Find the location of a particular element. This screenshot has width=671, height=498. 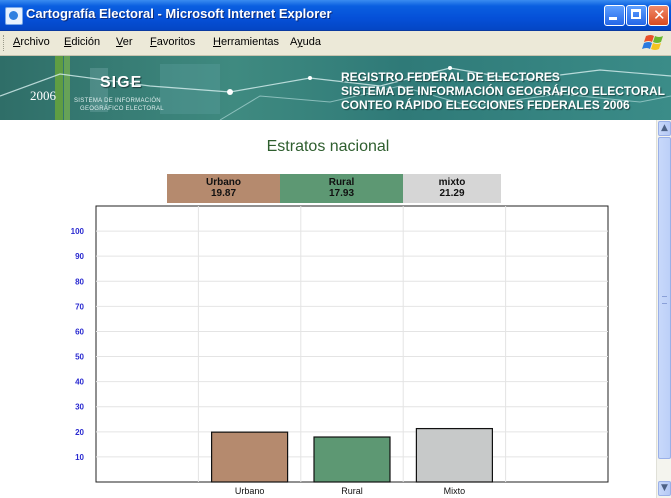

y-tick-label: 50 is located at coordinates (79, 357).